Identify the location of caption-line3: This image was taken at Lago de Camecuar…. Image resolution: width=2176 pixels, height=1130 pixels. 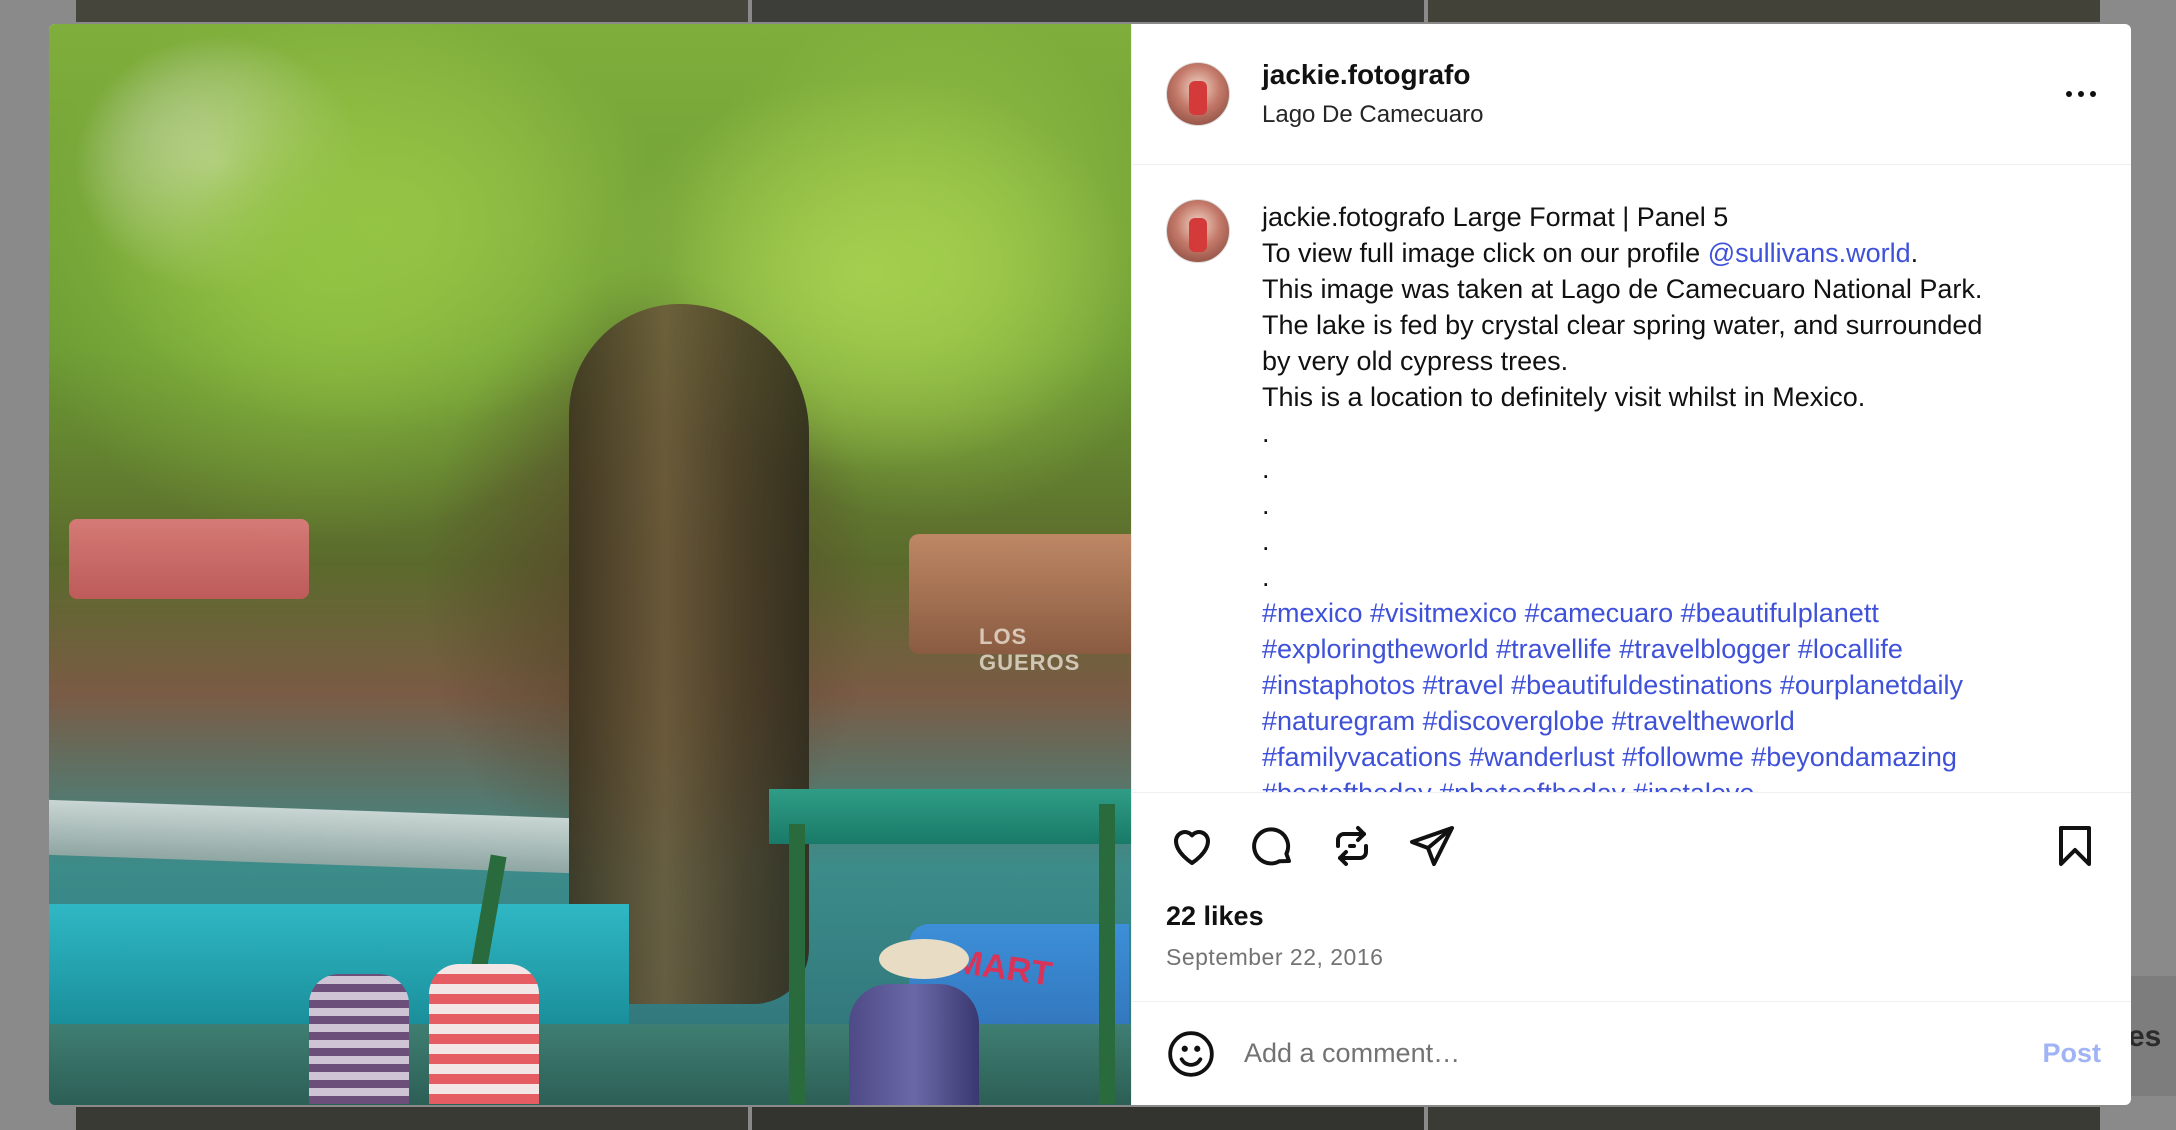
(1622, 289).